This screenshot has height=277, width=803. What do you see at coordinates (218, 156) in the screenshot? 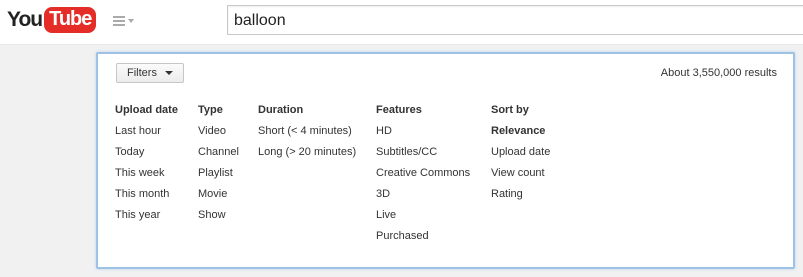
I see `filter-option: Channel` at bounding box center [218, 156].